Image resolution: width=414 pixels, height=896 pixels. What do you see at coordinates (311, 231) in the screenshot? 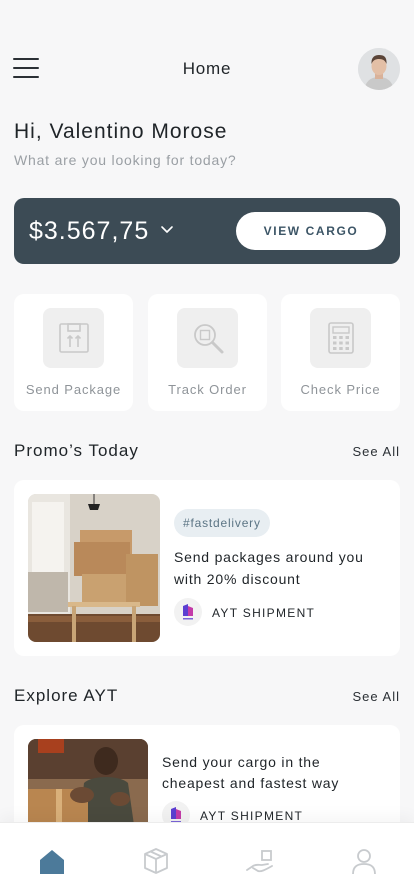
I see `view-cargo-button: VIEW CARGO` at bounding box center [311, 231].